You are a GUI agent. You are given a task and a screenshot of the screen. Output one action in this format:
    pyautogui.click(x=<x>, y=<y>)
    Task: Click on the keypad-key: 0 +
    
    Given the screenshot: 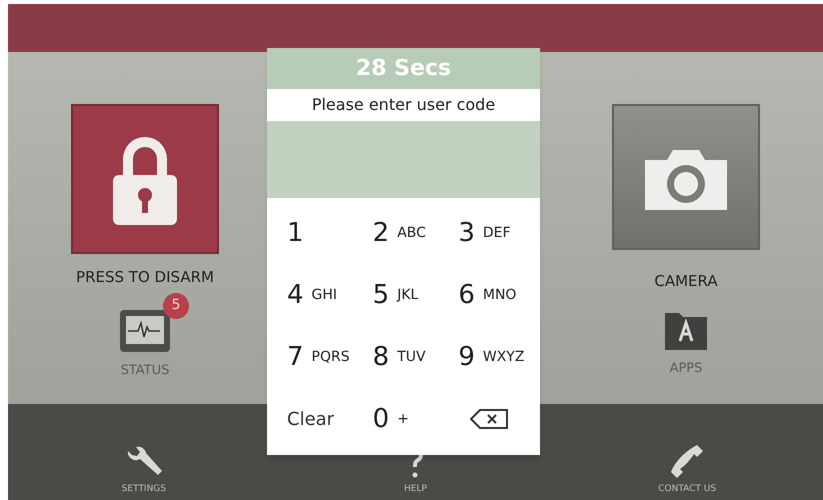 What is the action you would take?
    pyautogui.click(x=403, y=419)
    